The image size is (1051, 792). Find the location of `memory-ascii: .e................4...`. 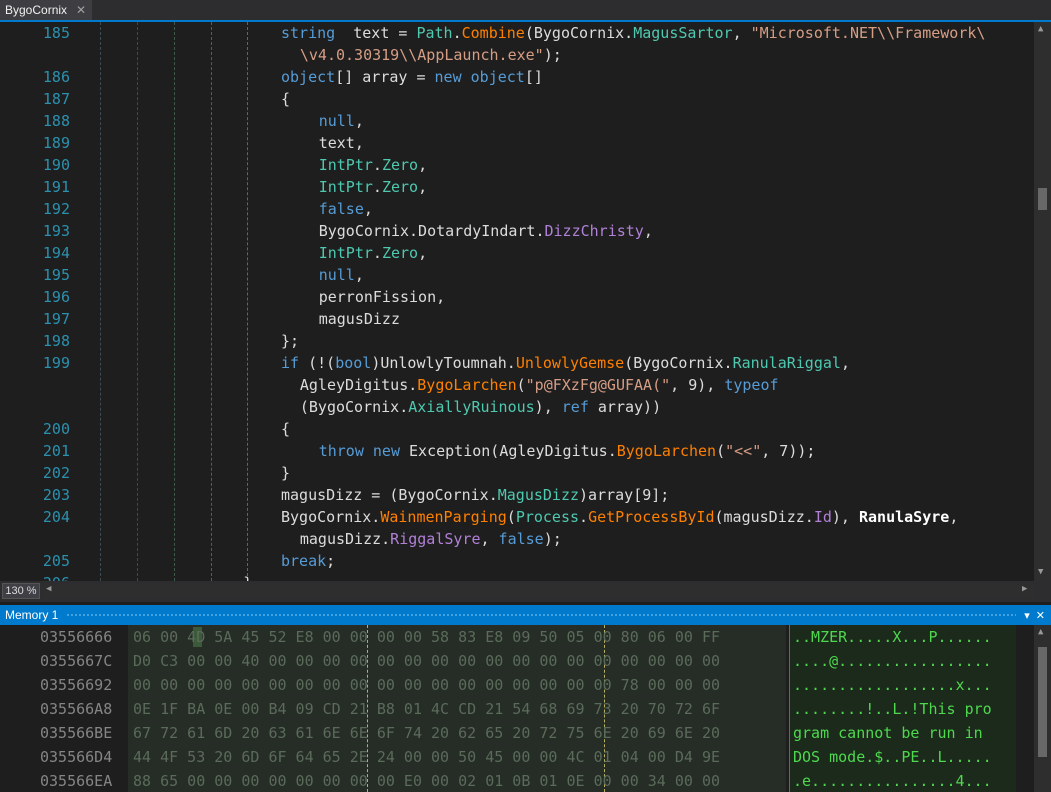

memory-ascii: .e................4... is located at coordinates (892, 780).